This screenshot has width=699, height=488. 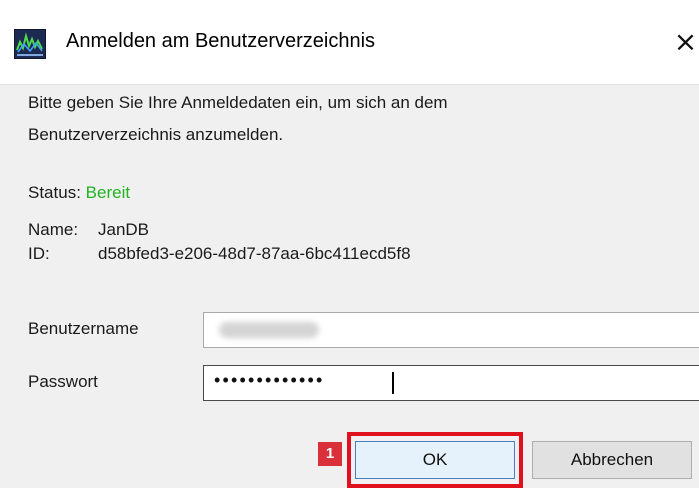 What do you see at coordinates (83, 328) in the screenshot?
I see `username-label: Benutzername` at bounding box center [83, 328].